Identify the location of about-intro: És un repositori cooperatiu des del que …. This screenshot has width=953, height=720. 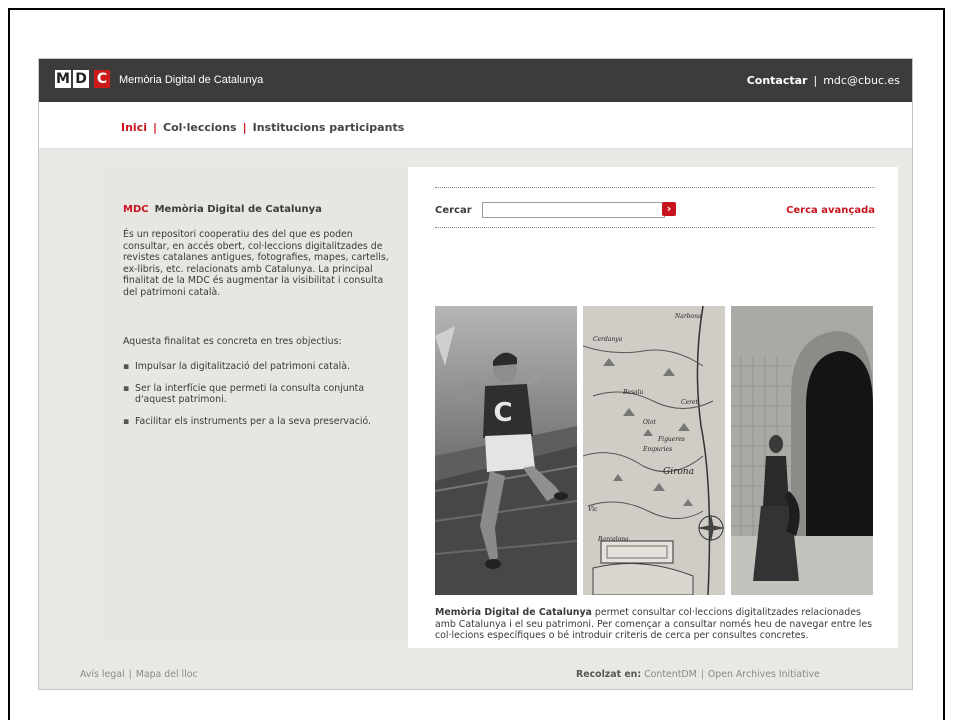
(256, 263).